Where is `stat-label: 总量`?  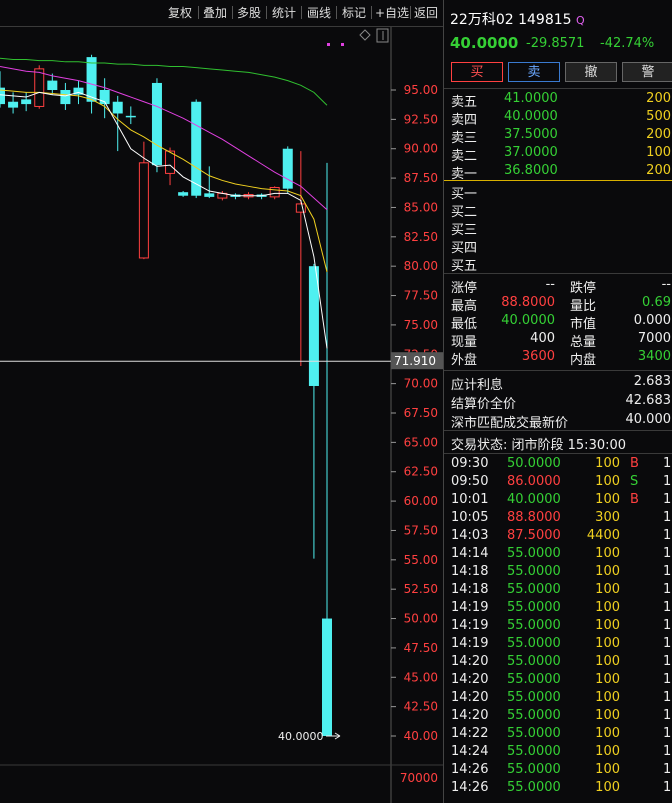 stat-label: 总量 is located at coordinates (583, 342).